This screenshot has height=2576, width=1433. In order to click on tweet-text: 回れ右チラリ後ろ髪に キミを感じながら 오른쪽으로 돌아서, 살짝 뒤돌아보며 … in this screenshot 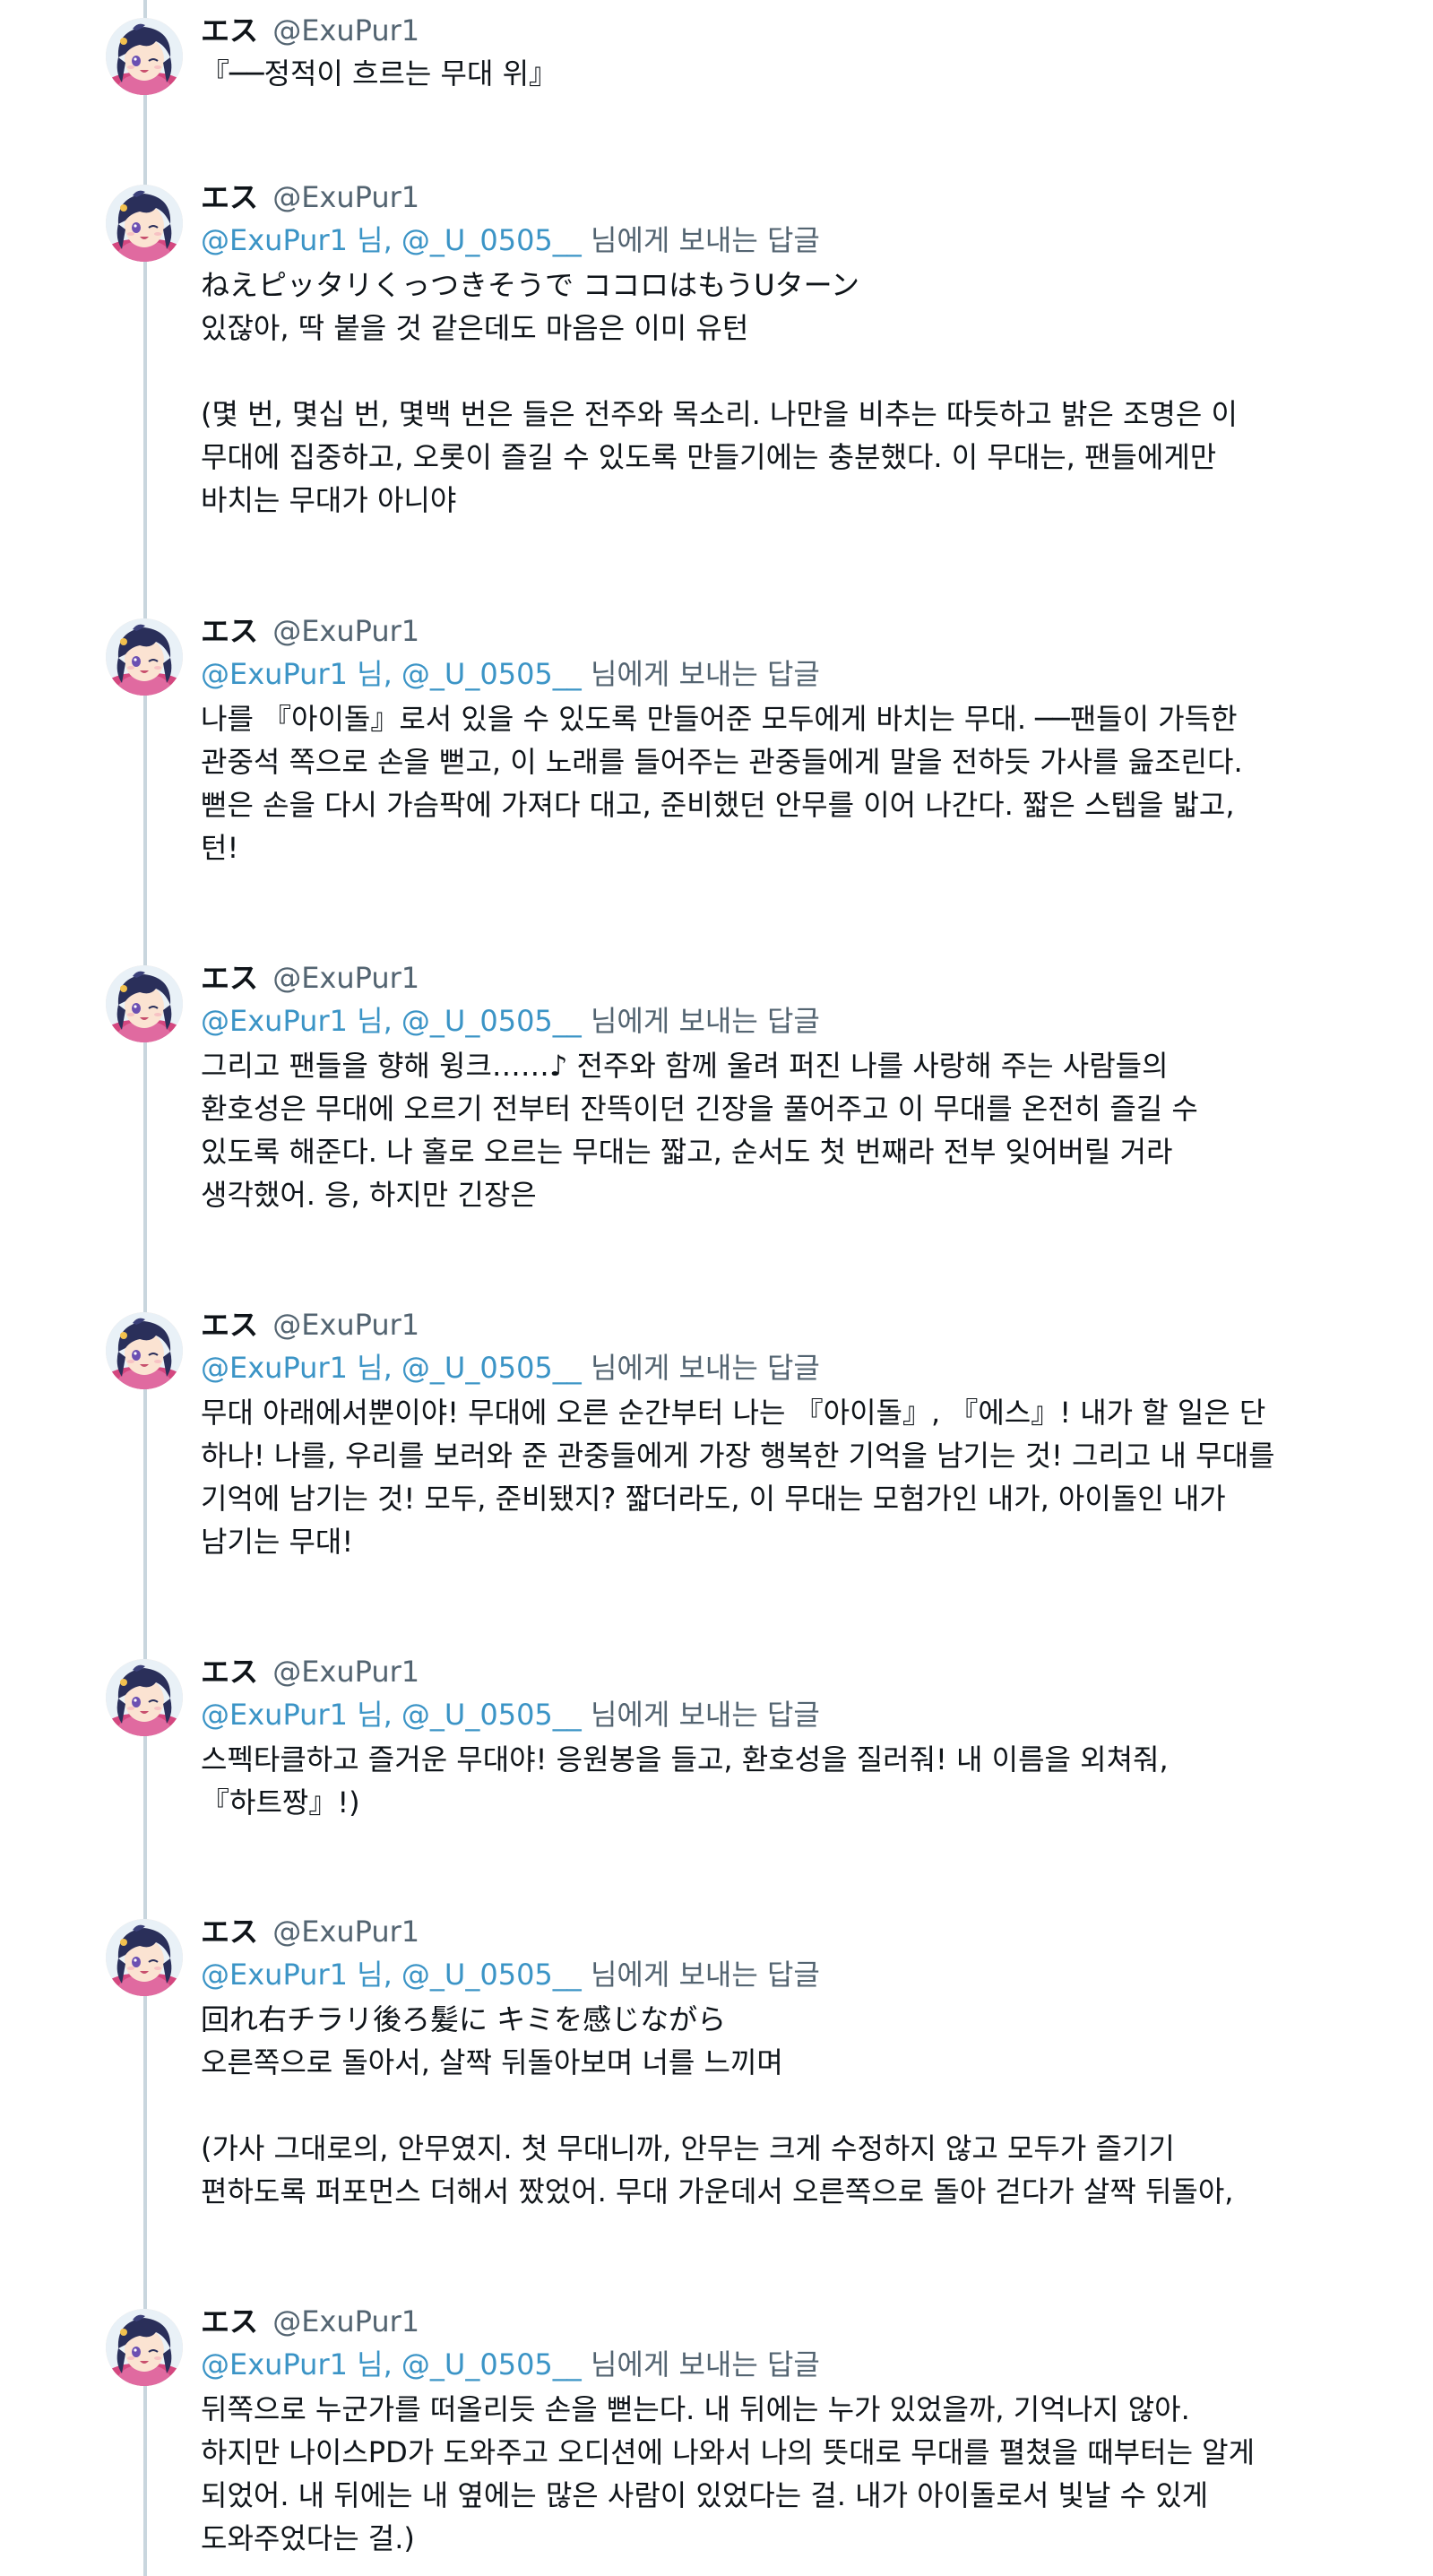, I will do `click(783, 2105)`.